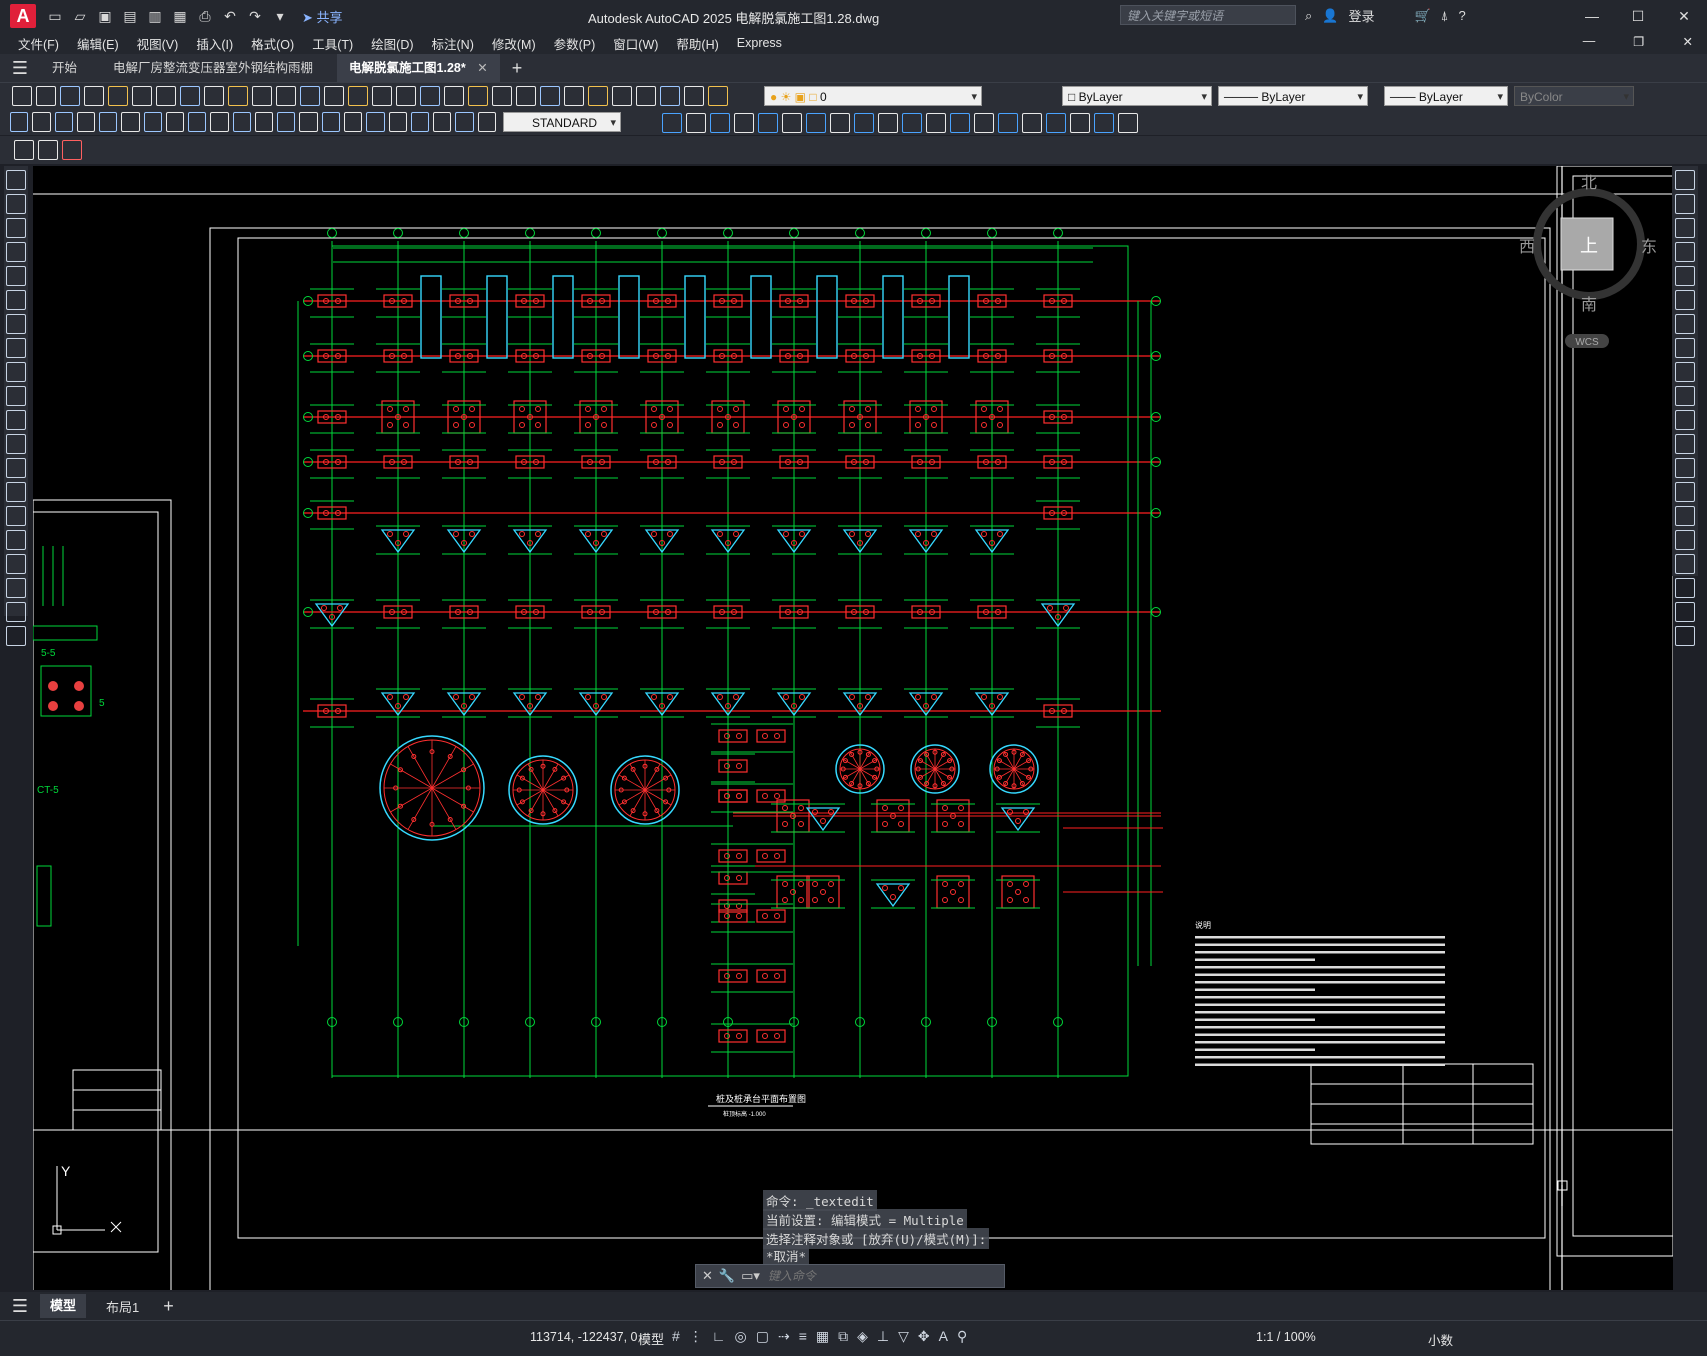  Describe the element at coordinates (1208, 15) in the screenshot. I see `help-search-input: 键入关键字或短语` at that location.